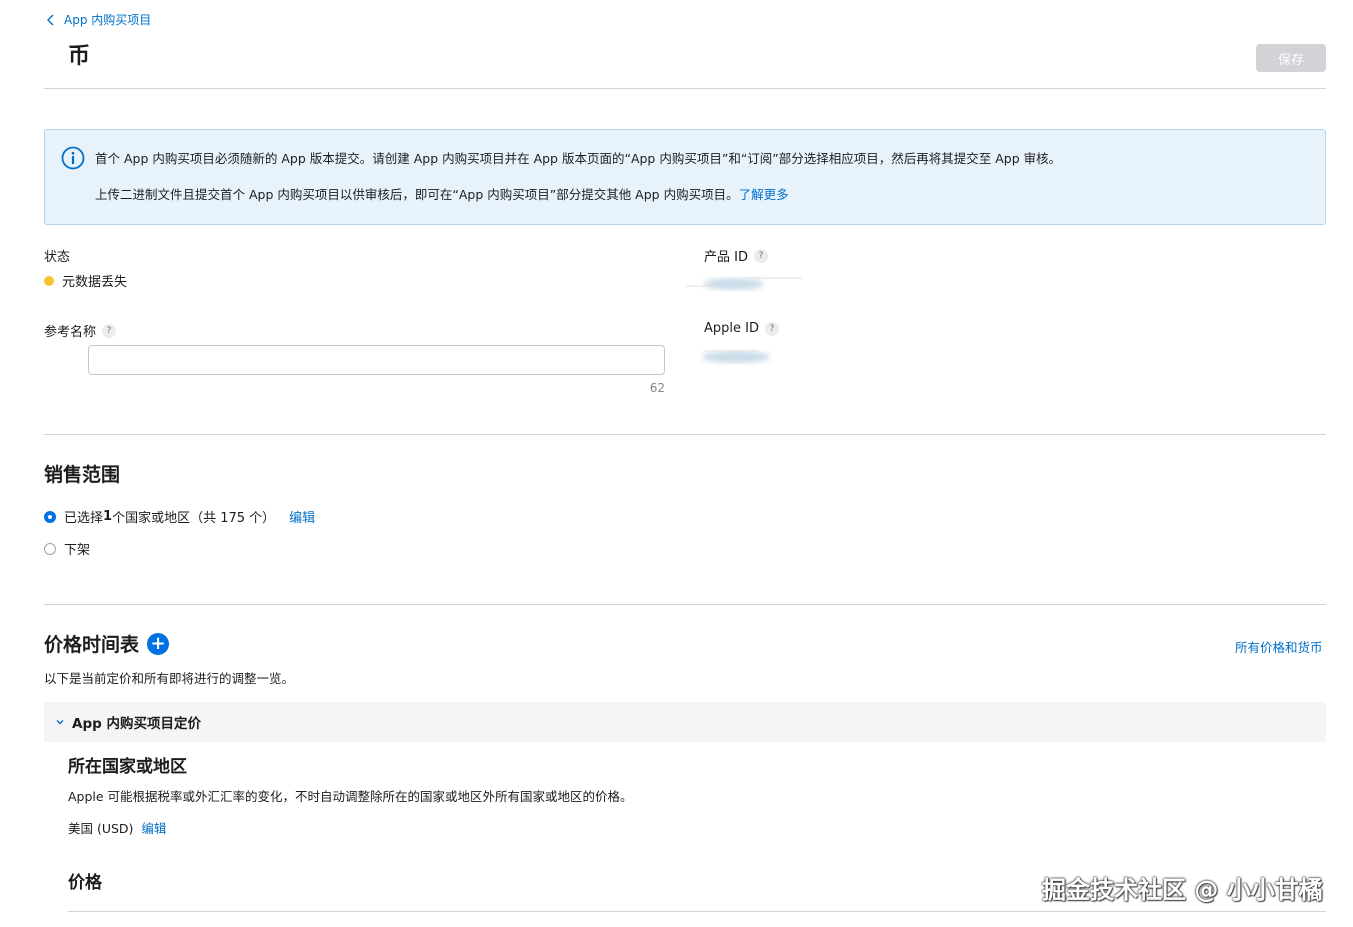 The height and width of the screenshot is (927, 1353). I want to click on product-id-redacted, so click(744, 283).